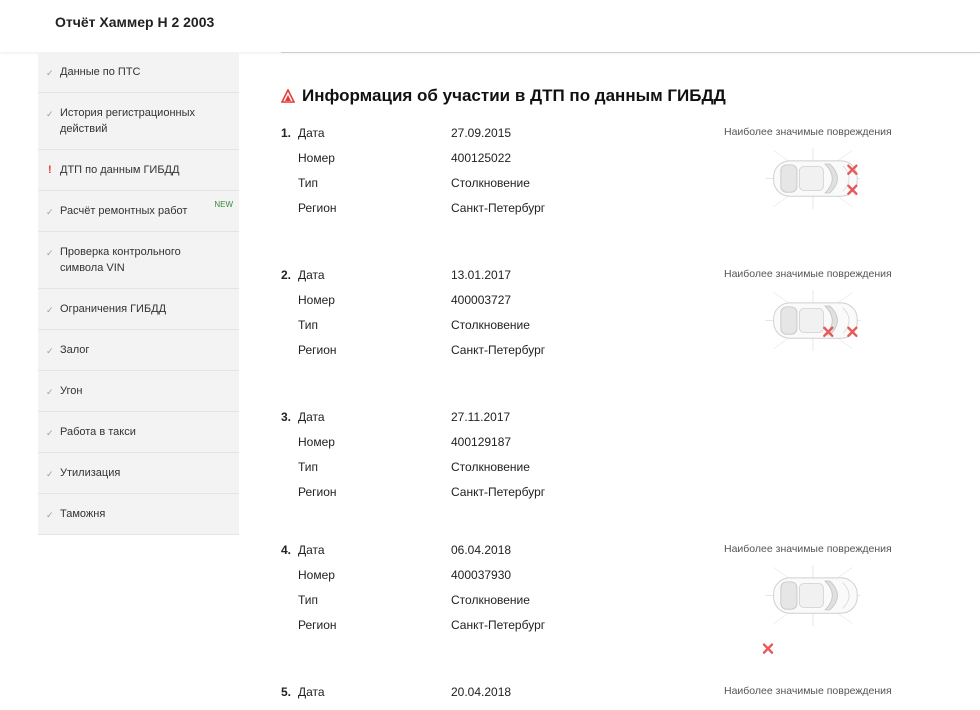 This screenshot has height=710, width=980. What do you see at coordinates (481, 158) in the screenshot?
I see `field-value: 400125022` at bounding box center [481, 158].